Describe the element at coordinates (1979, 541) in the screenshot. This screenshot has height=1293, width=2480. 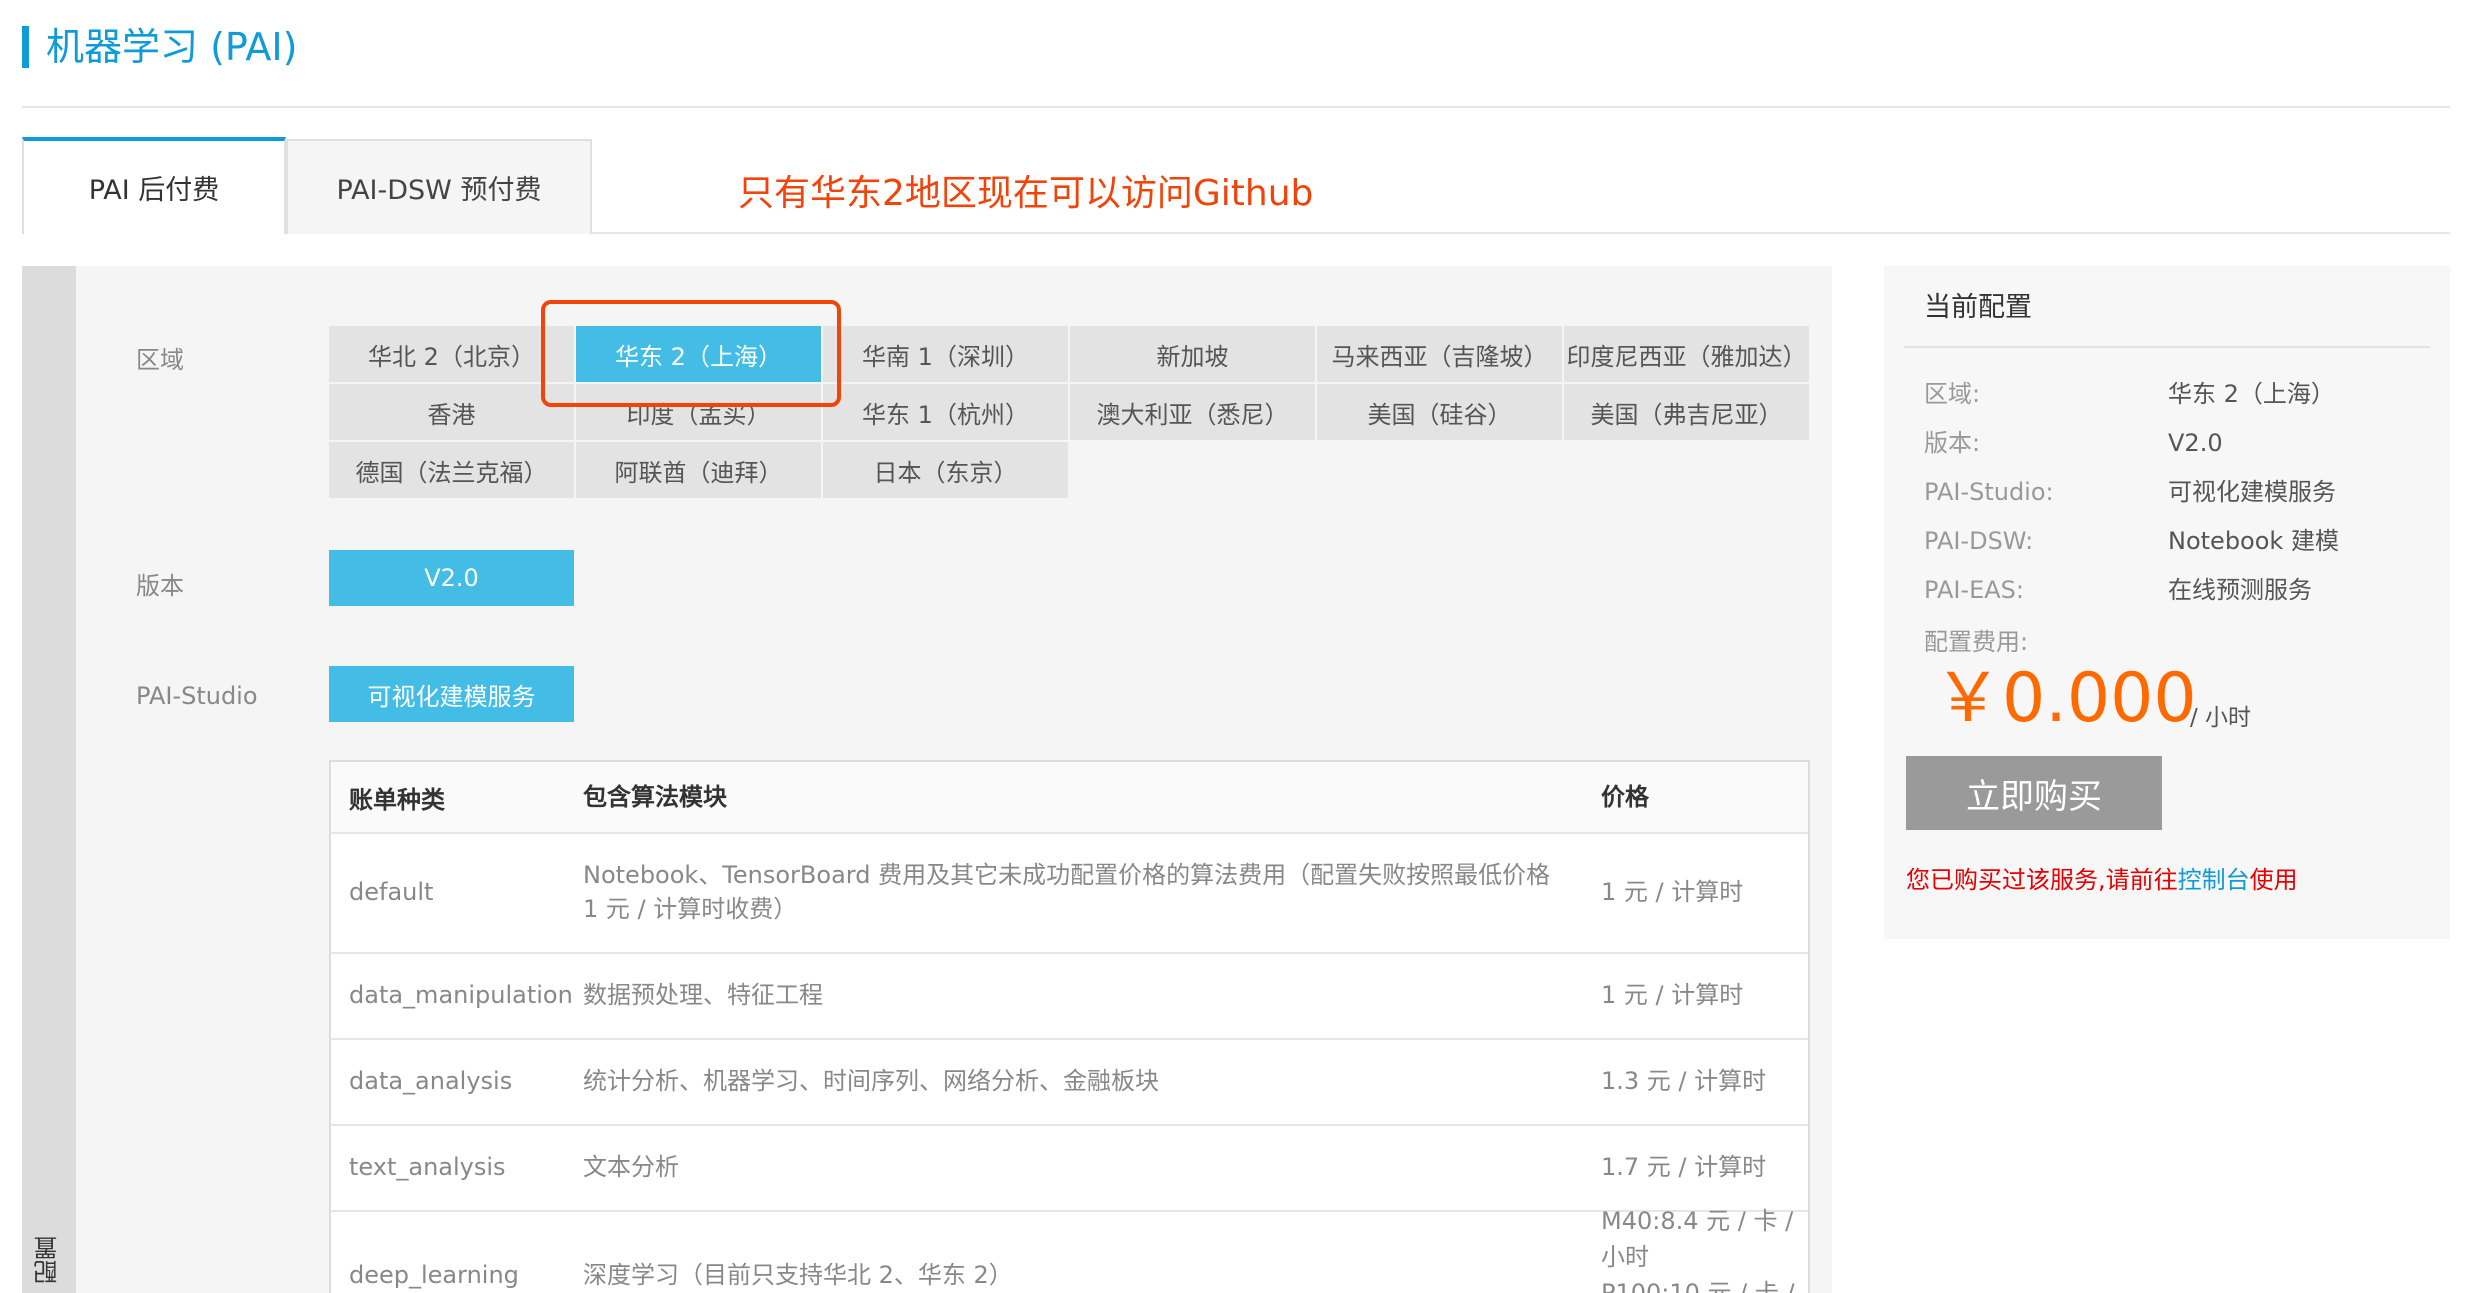
I see `summary-key: PAI-DSW:` at that location.